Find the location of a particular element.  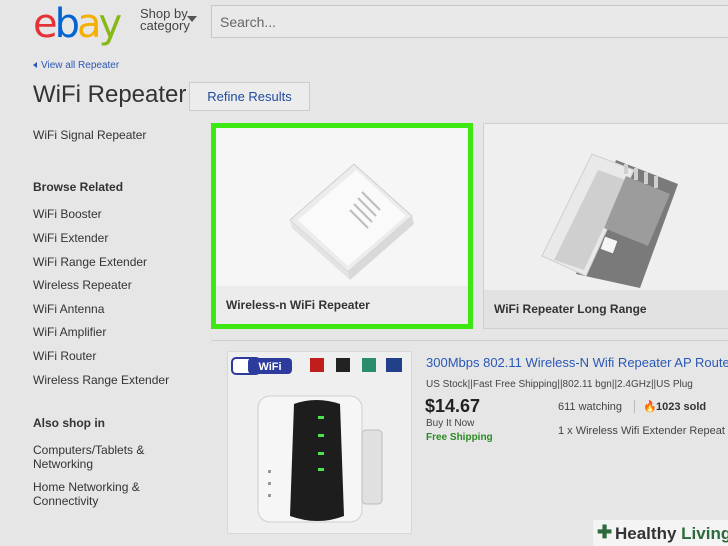

fire-icon: 🔥 is located at coordinates (650, 407).